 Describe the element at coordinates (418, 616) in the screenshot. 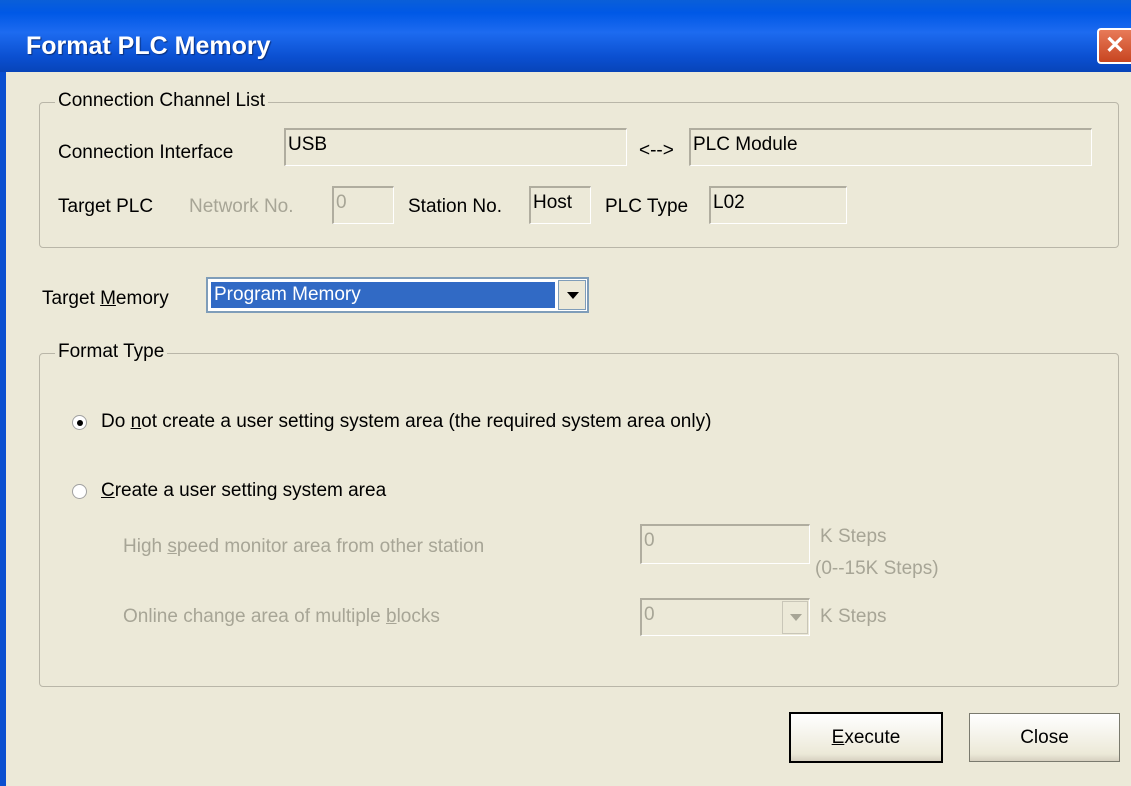

I see `online-suffix: locks` at that location.